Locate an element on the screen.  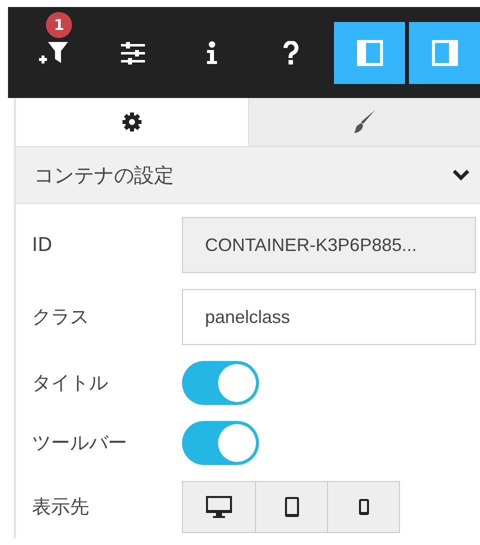
field-label: クラス is located at coordinates (61, 317).